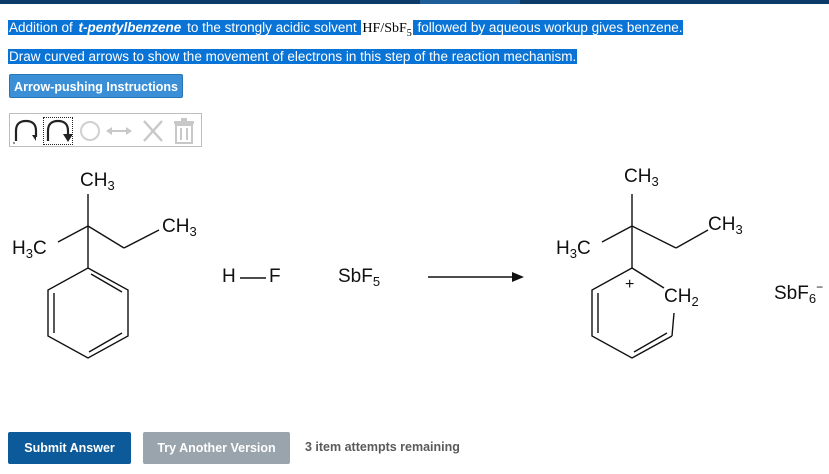 This screenshot has width=829, height=474. Describe the element at coordinates (518, 277) in the screenshot. I see `reaction-arrow-head` at that location.